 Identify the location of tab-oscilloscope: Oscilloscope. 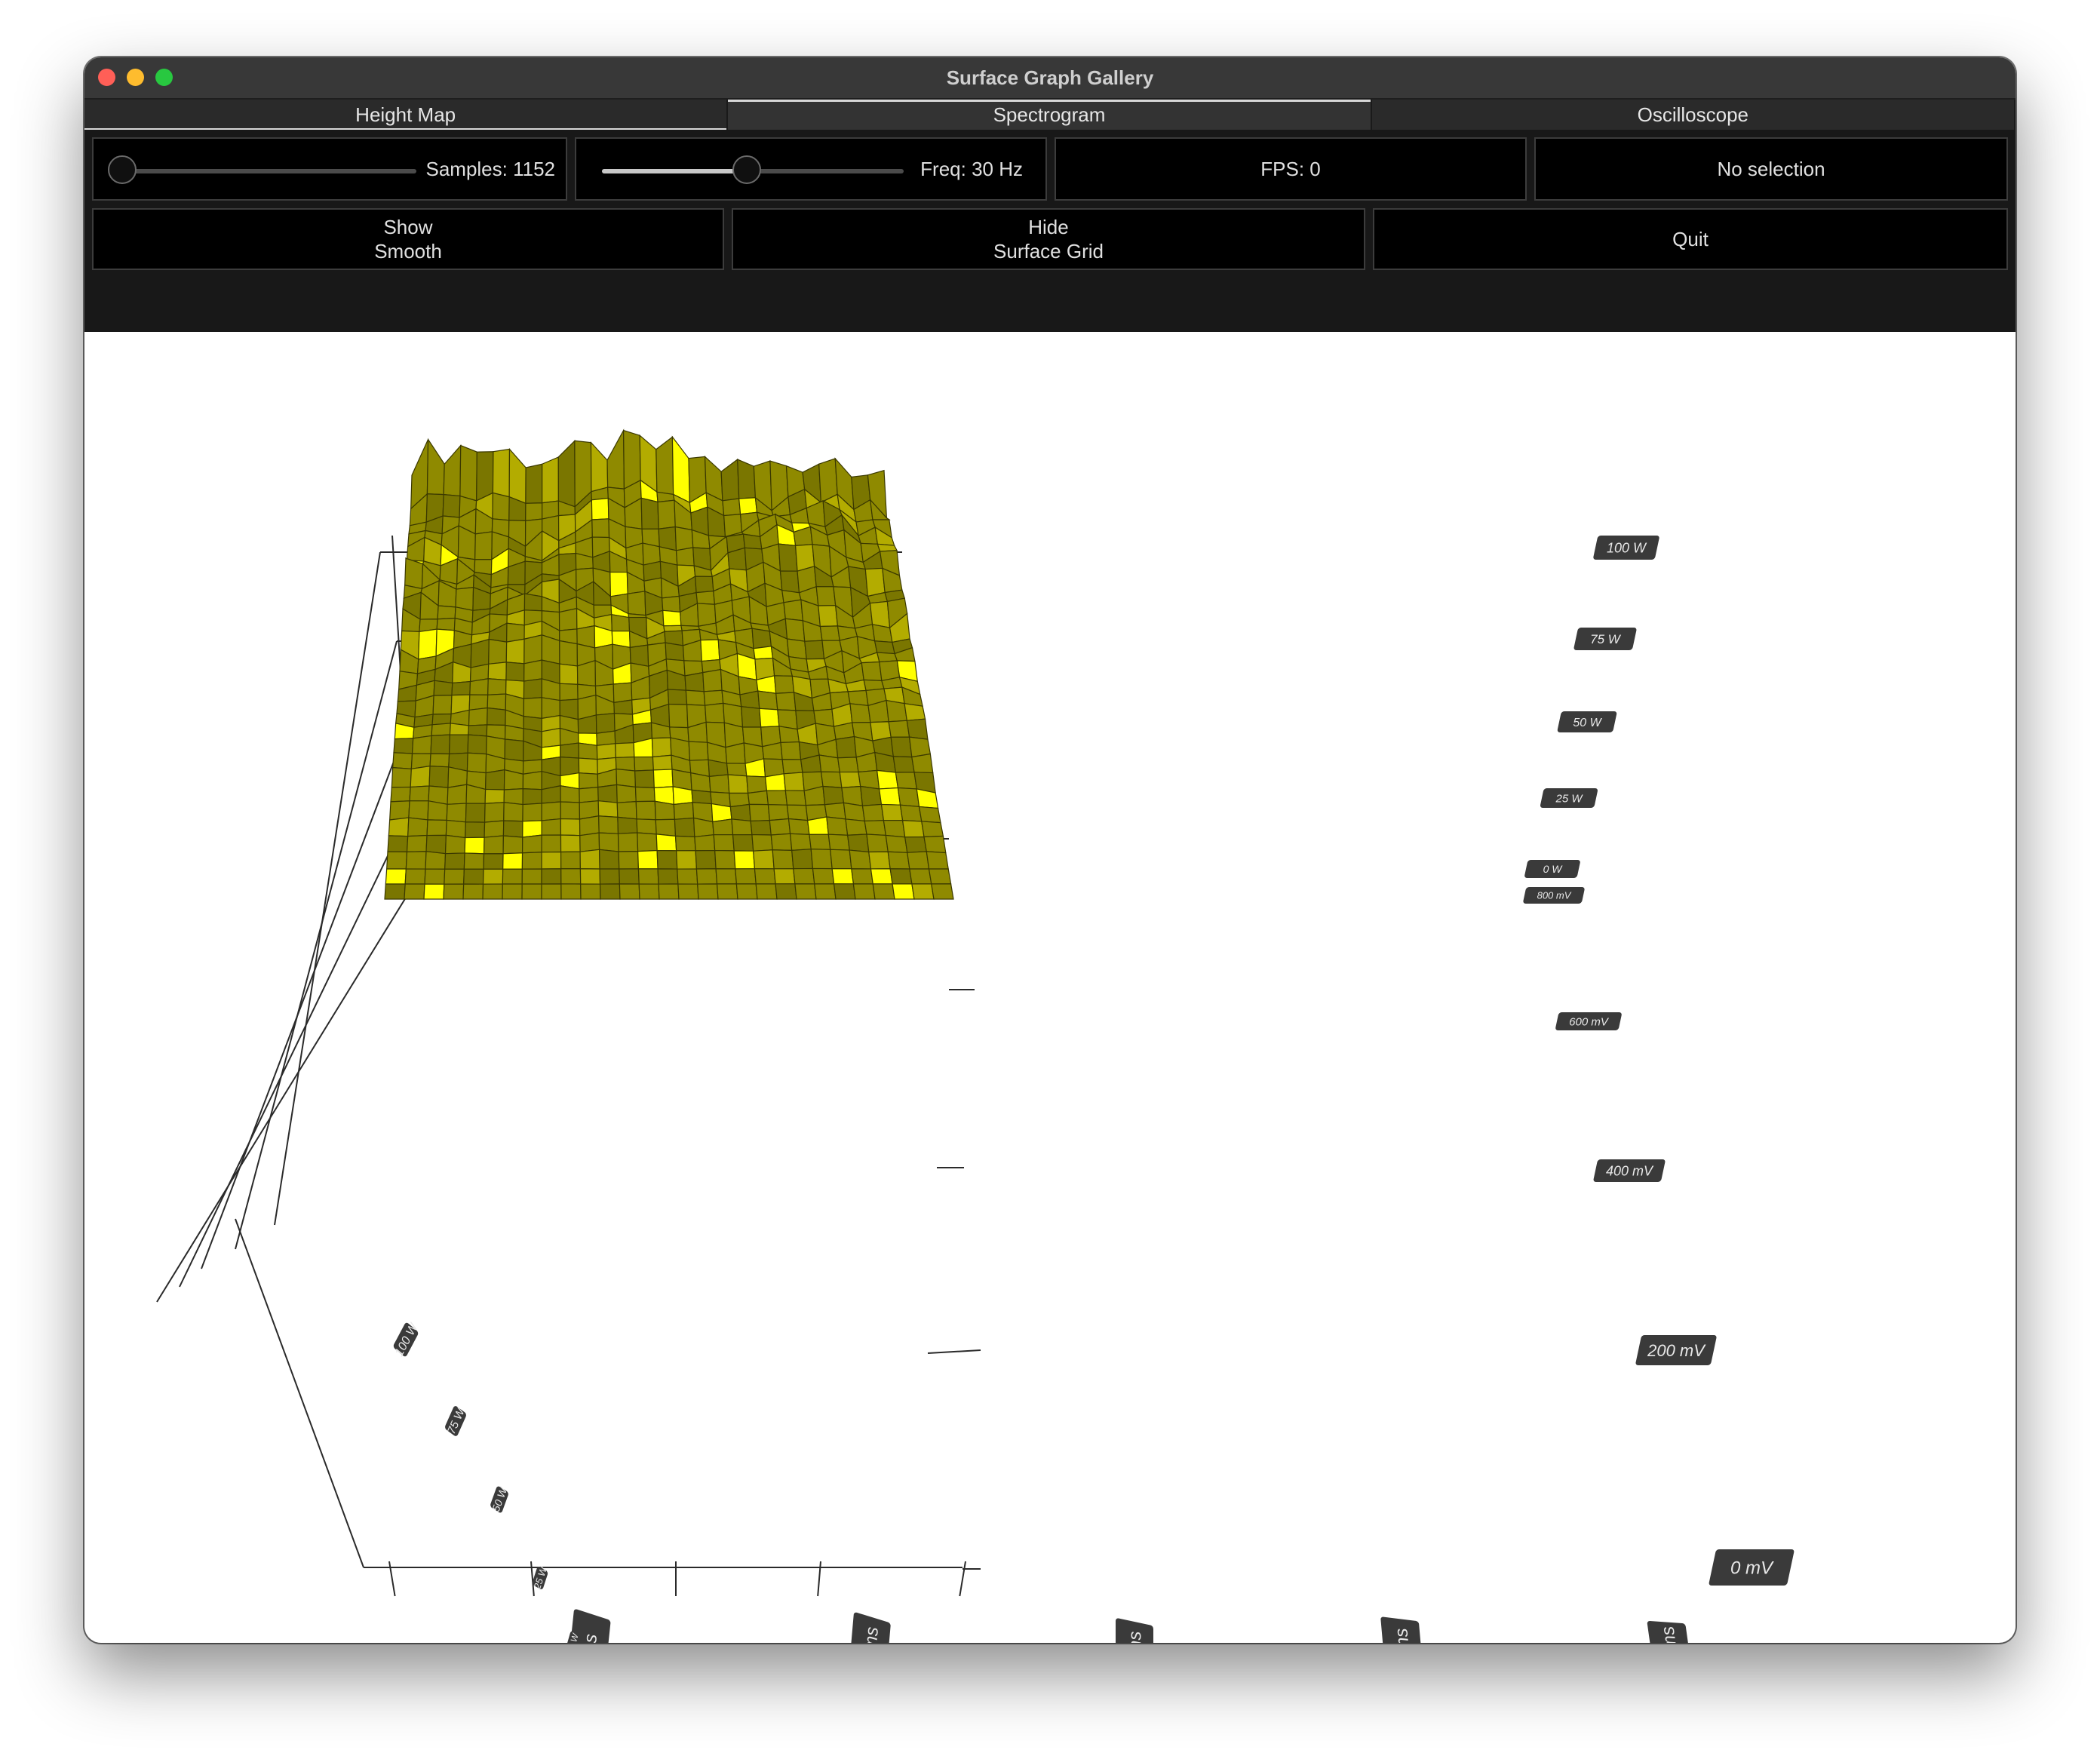
(1694, 115).